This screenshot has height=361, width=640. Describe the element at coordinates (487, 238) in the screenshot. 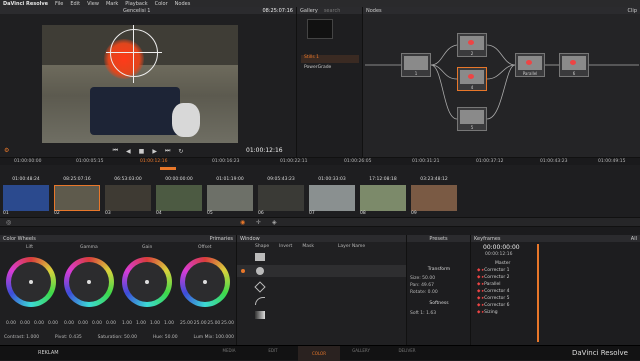

I see `keyframes-title: Keyframes` at that location.